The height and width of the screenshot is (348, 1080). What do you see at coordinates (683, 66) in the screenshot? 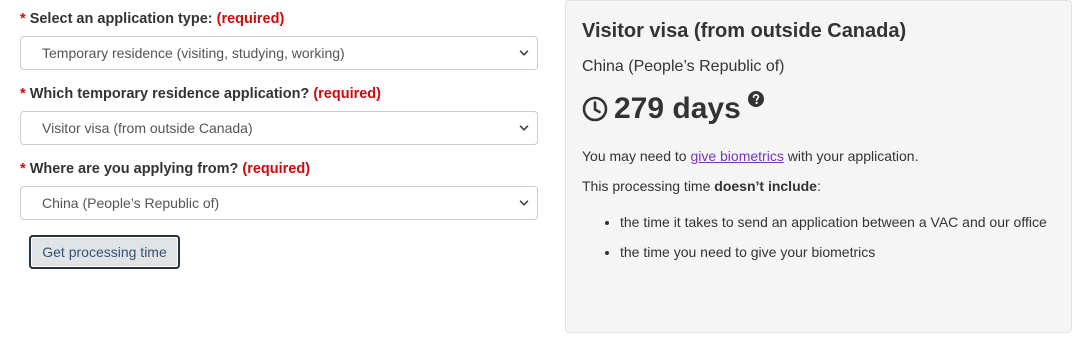
I see `result-country: China (People’s Republic of)` at bounding box center [683, 66].